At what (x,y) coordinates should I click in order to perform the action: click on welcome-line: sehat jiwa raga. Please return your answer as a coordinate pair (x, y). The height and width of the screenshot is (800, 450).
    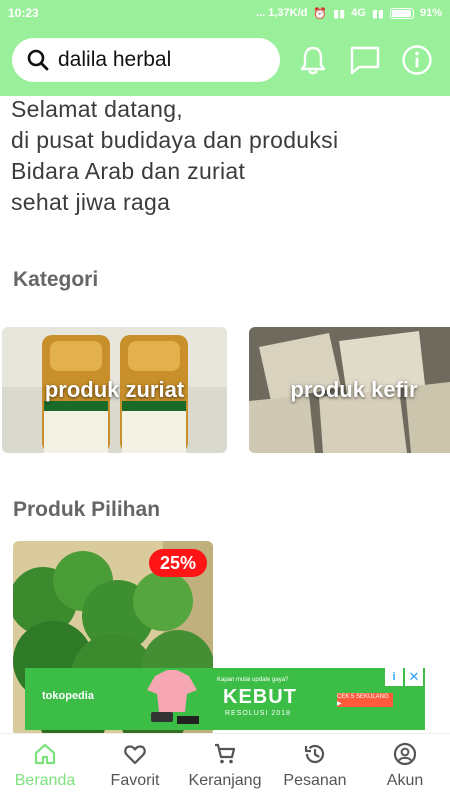
    Looking at the image, I should click on (91, 202).